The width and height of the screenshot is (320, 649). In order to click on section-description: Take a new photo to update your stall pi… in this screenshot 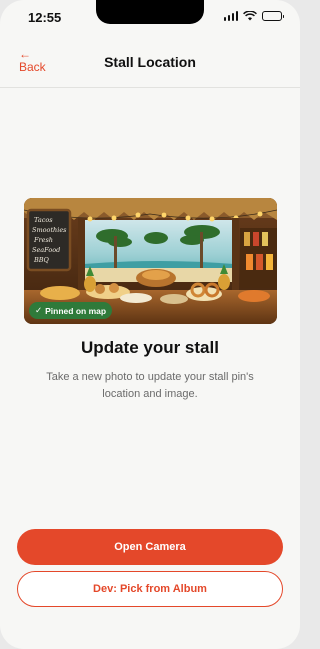, I will do `click(150, 385)`.